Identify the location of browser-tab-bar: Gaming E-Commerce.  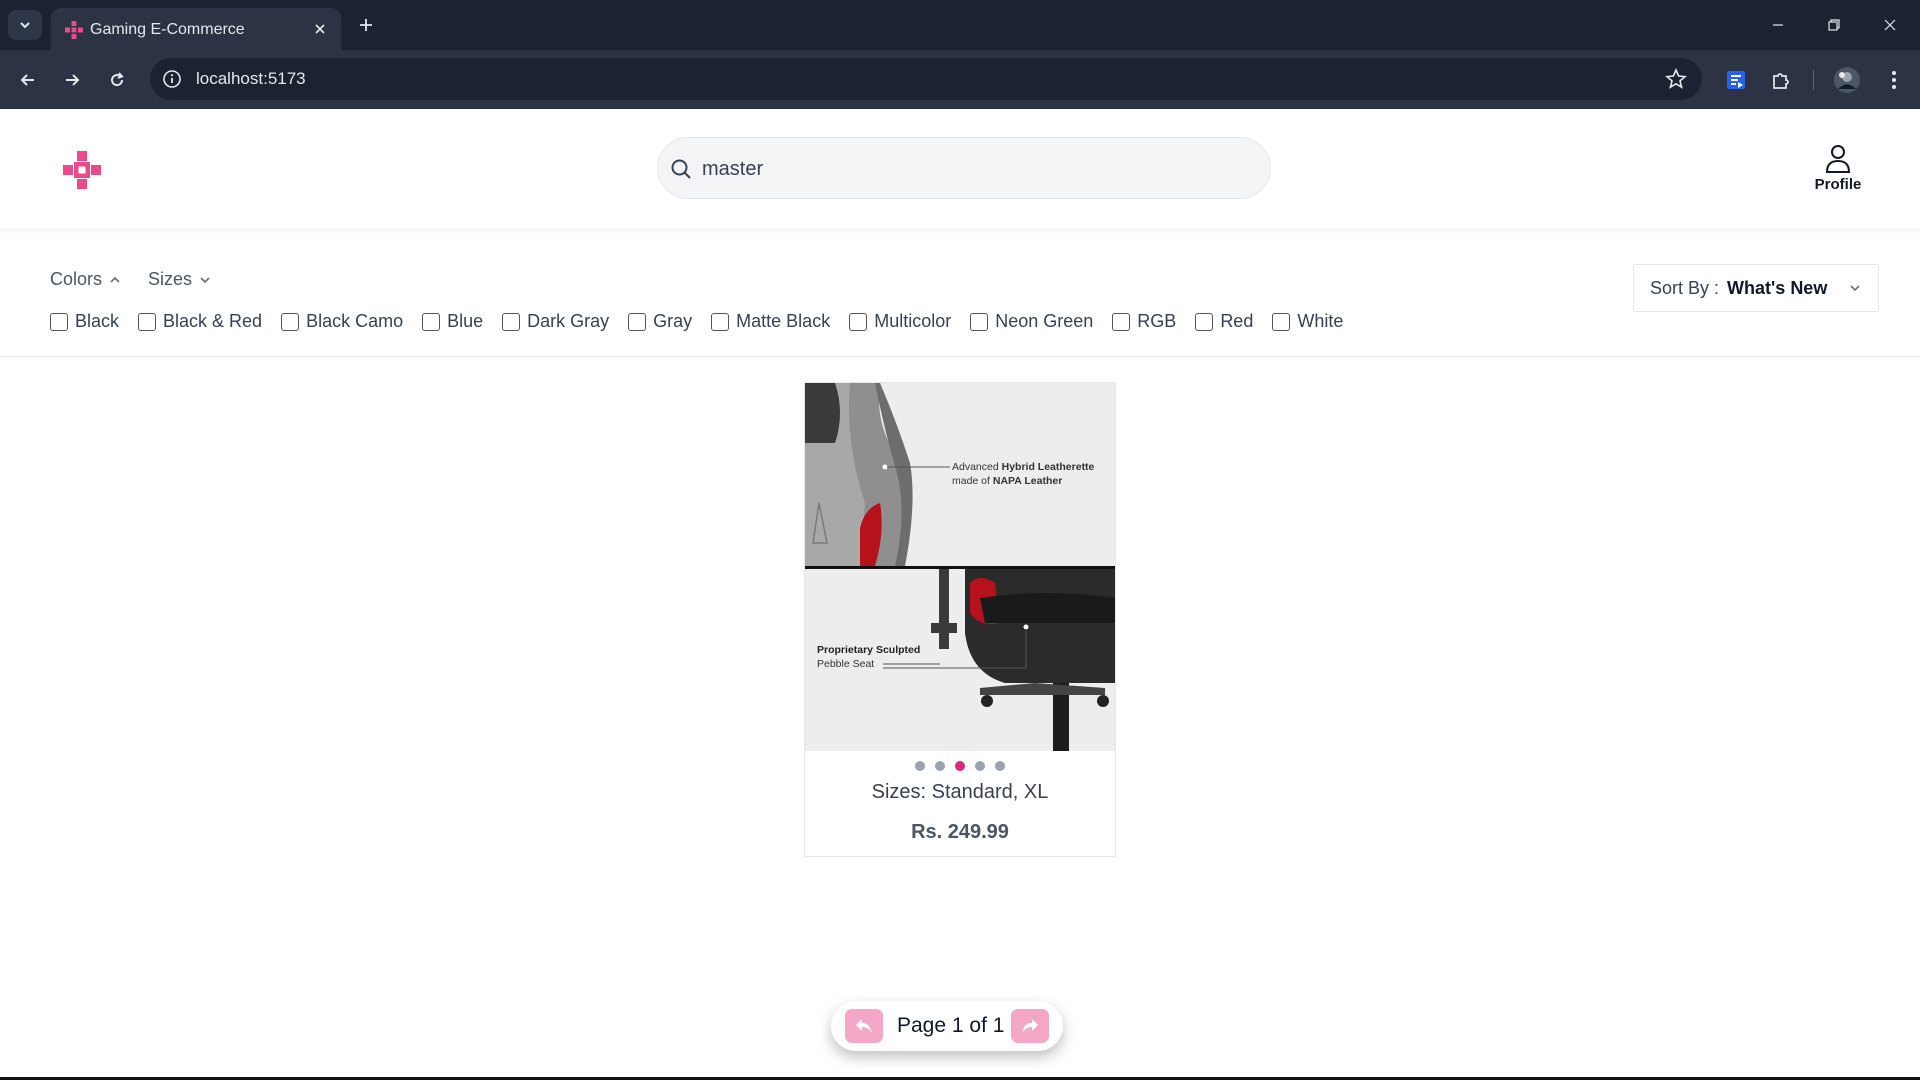
(960, 25).